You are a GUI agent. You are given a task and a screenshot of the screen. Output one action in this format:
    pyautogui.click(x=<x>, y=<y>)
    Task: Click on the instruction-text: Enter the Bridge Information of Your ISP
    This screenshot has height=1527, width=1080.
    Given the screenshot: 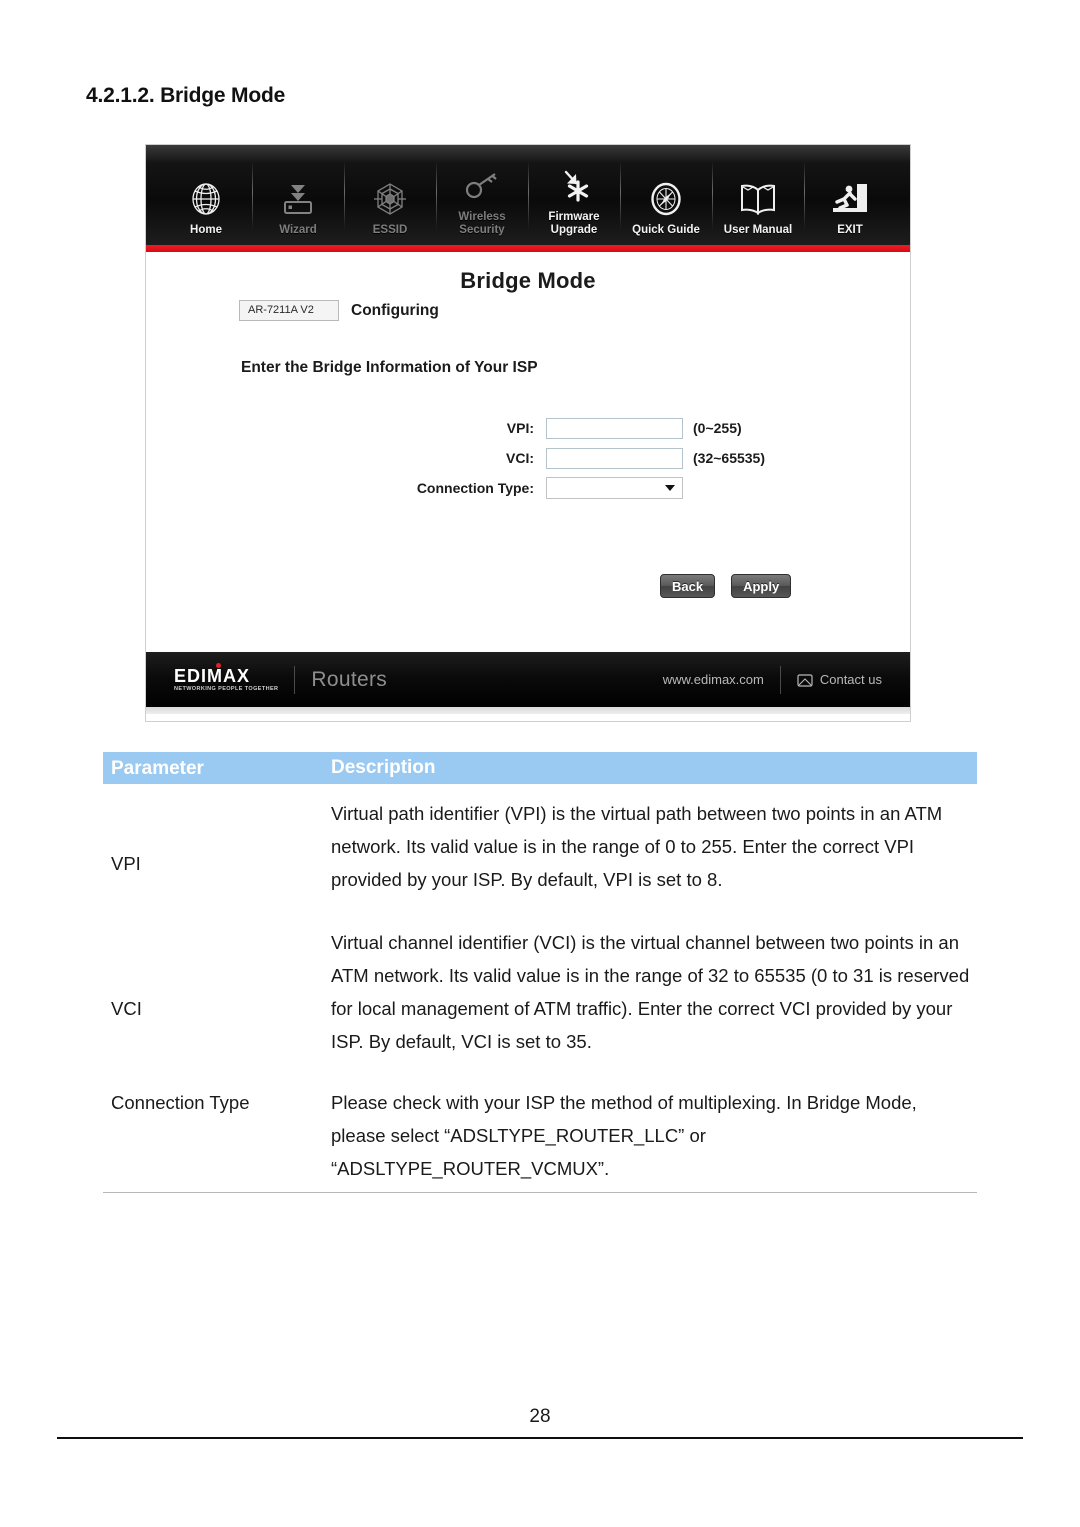 What is the action you would take?
    pyautogui.click(x=389, y=367)
    